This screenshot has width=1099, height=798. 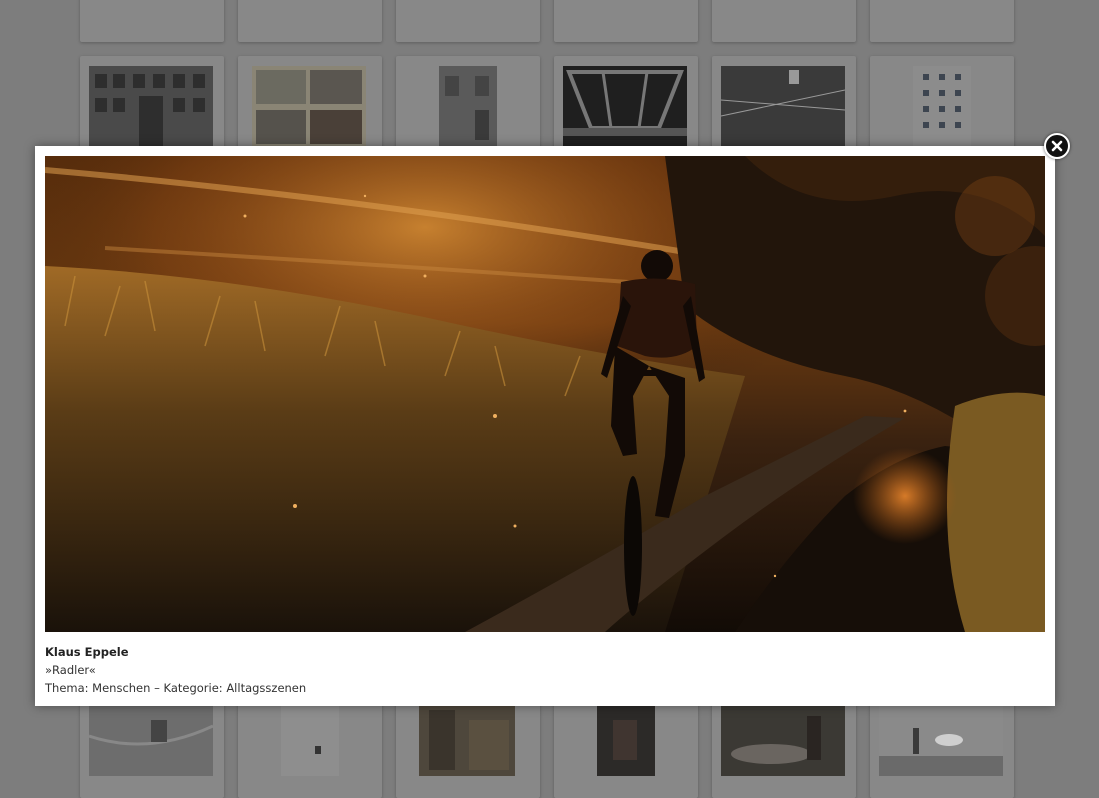 What do you see at coordinates (87, 652) in the screenshot?
I see `author-name: Klaus Eppele` at bounding box center [87, 652].